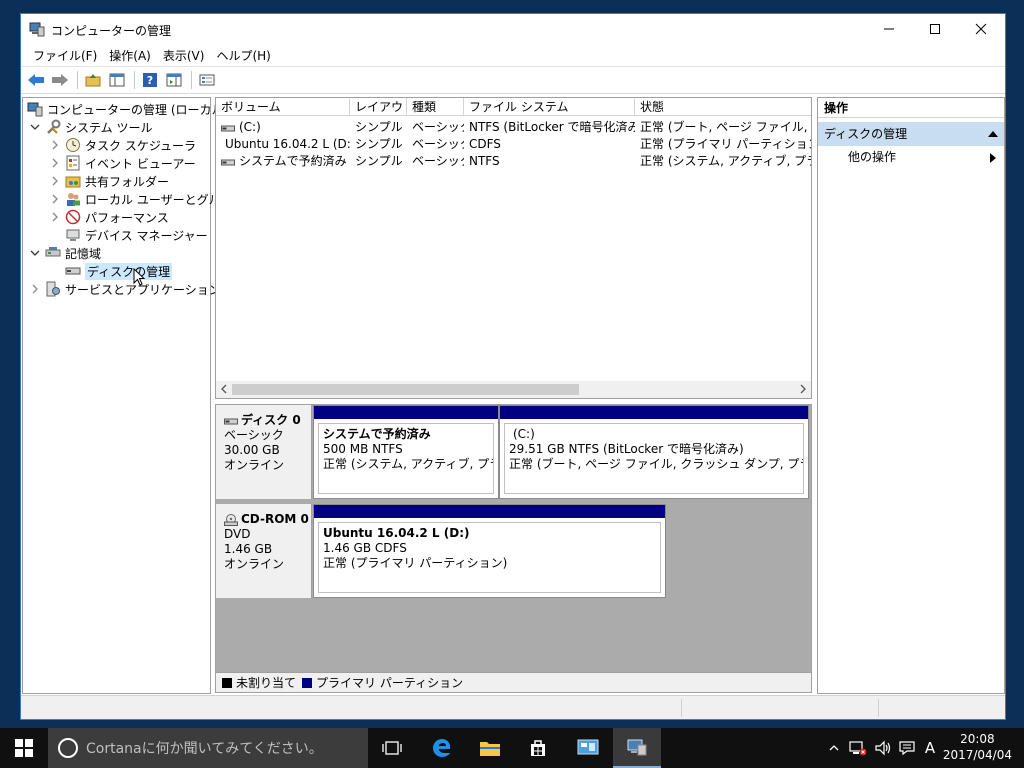  I want to click on column-header-filesystem: ファイル システム, so click(549, 107).